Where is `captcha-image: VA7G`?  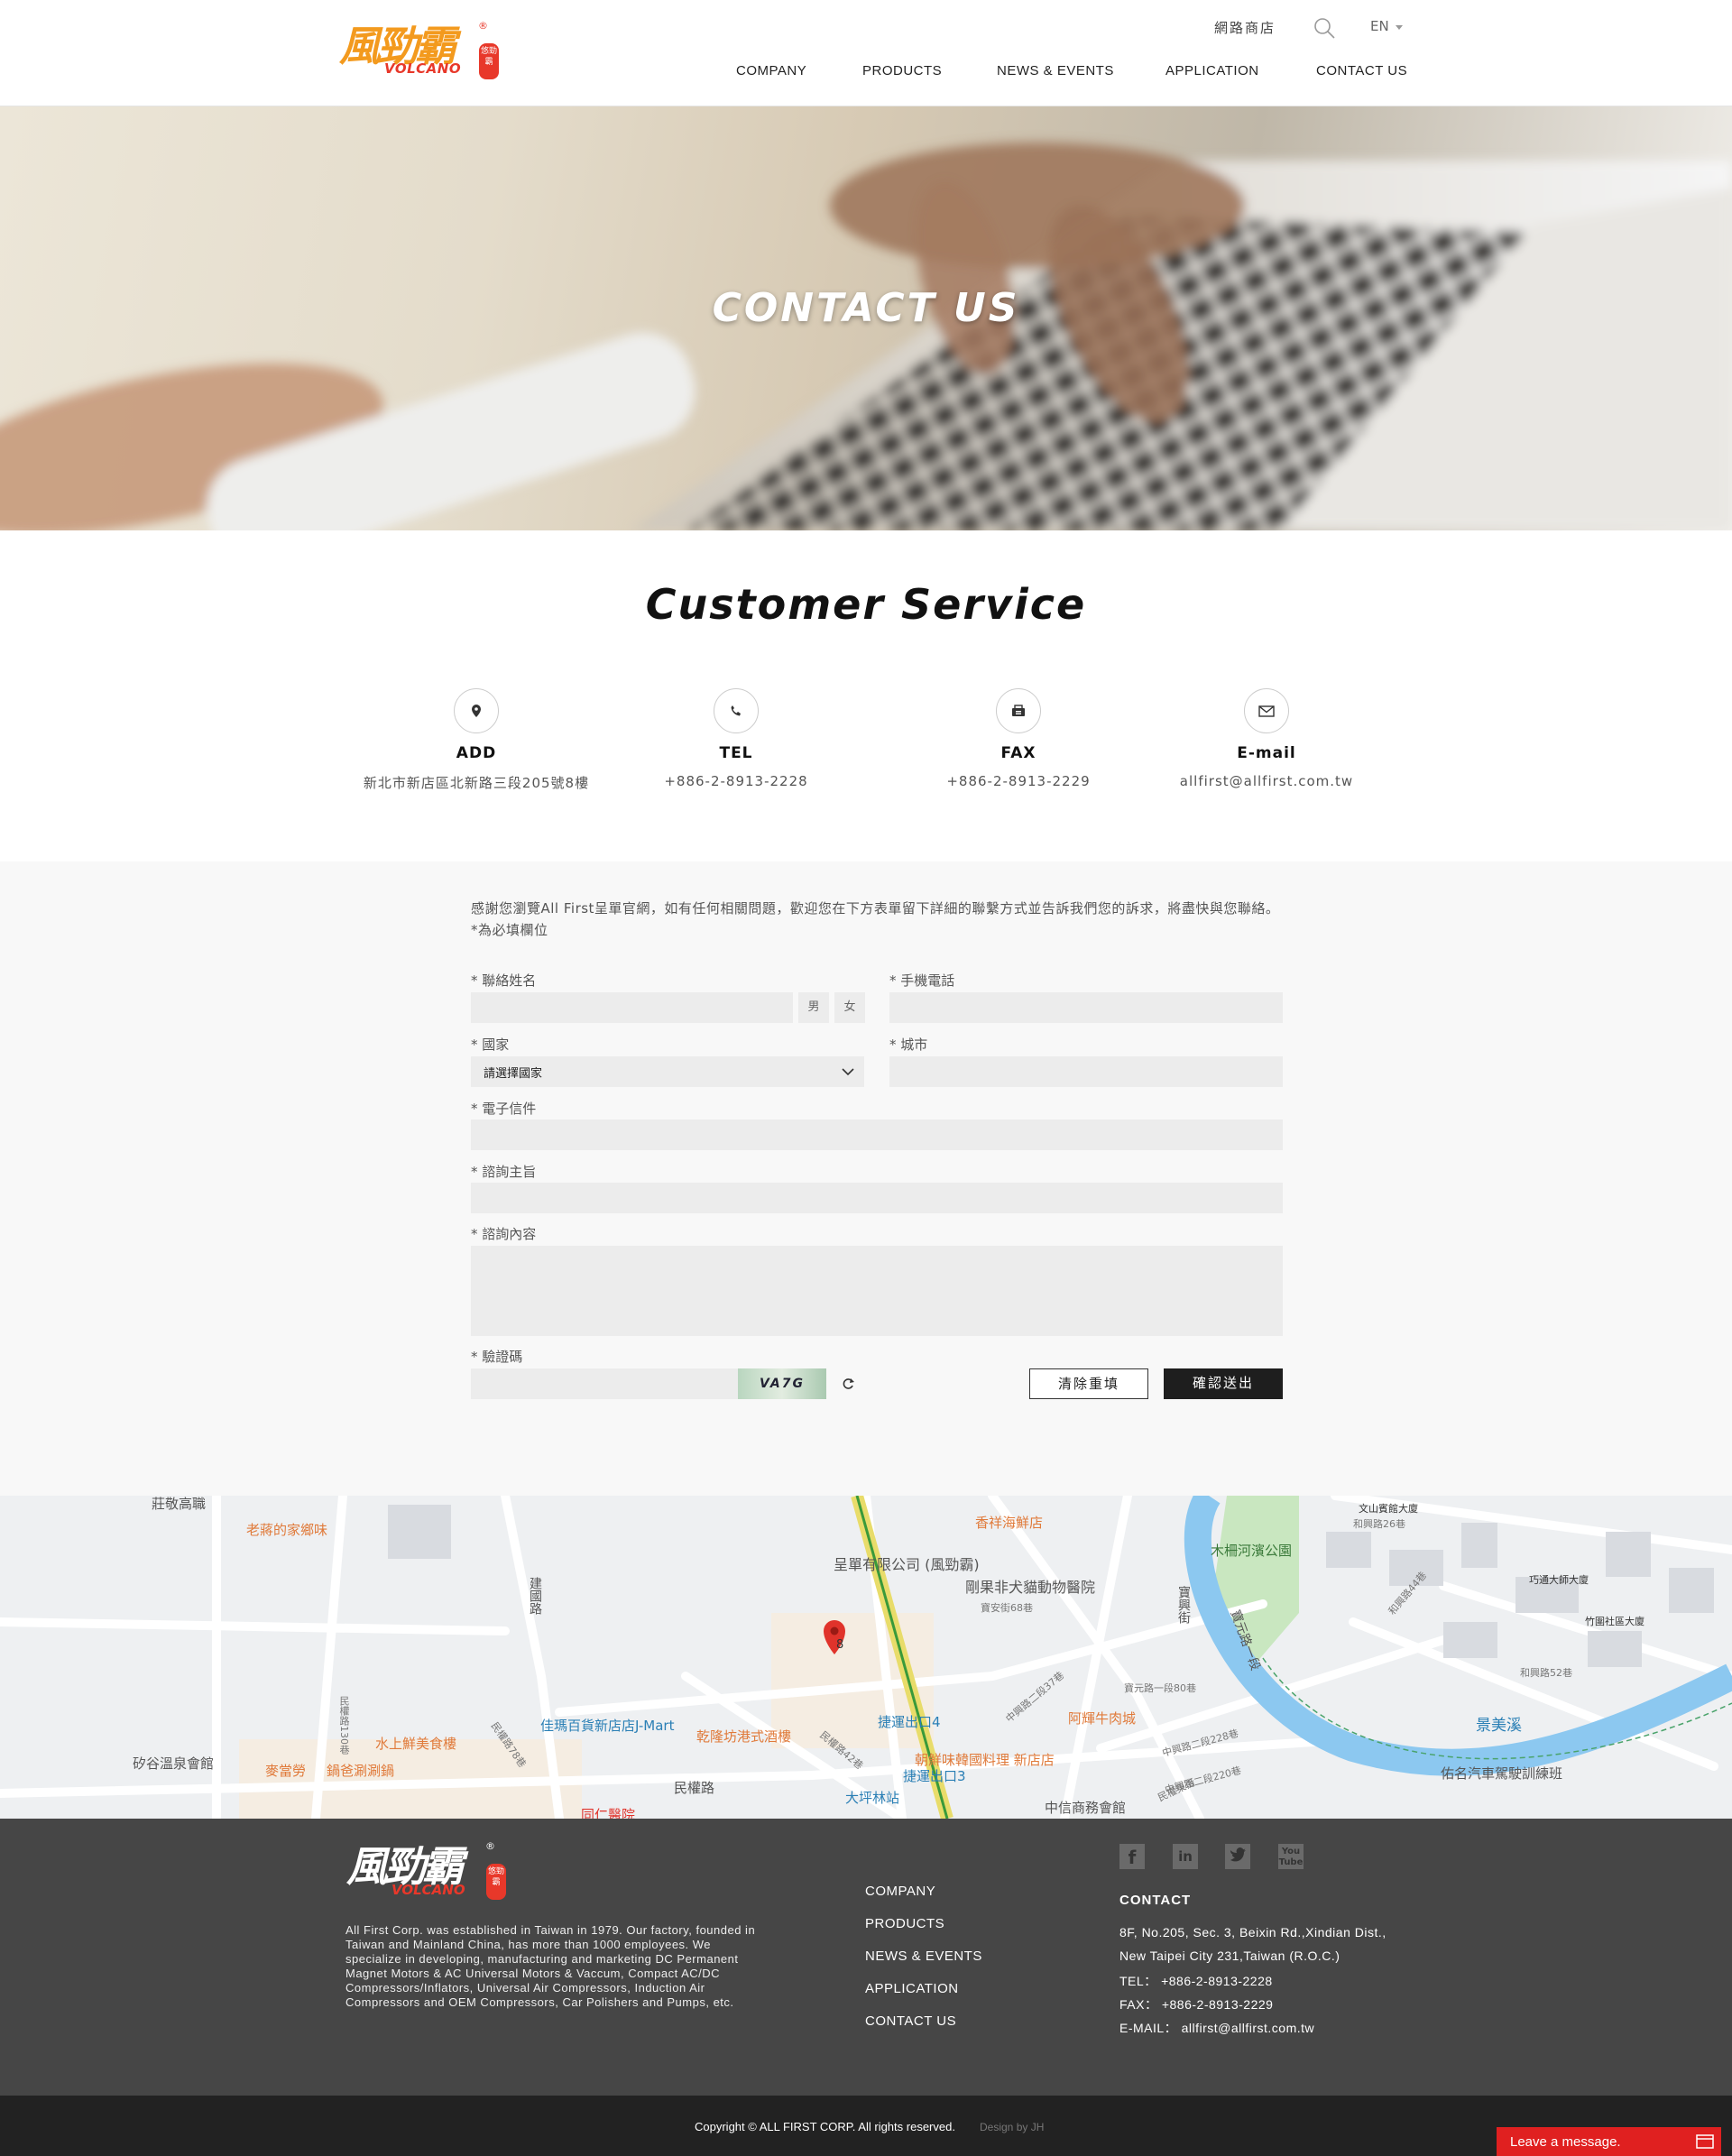
captcha-image: VA7G is located at coordinates (782, 1383).